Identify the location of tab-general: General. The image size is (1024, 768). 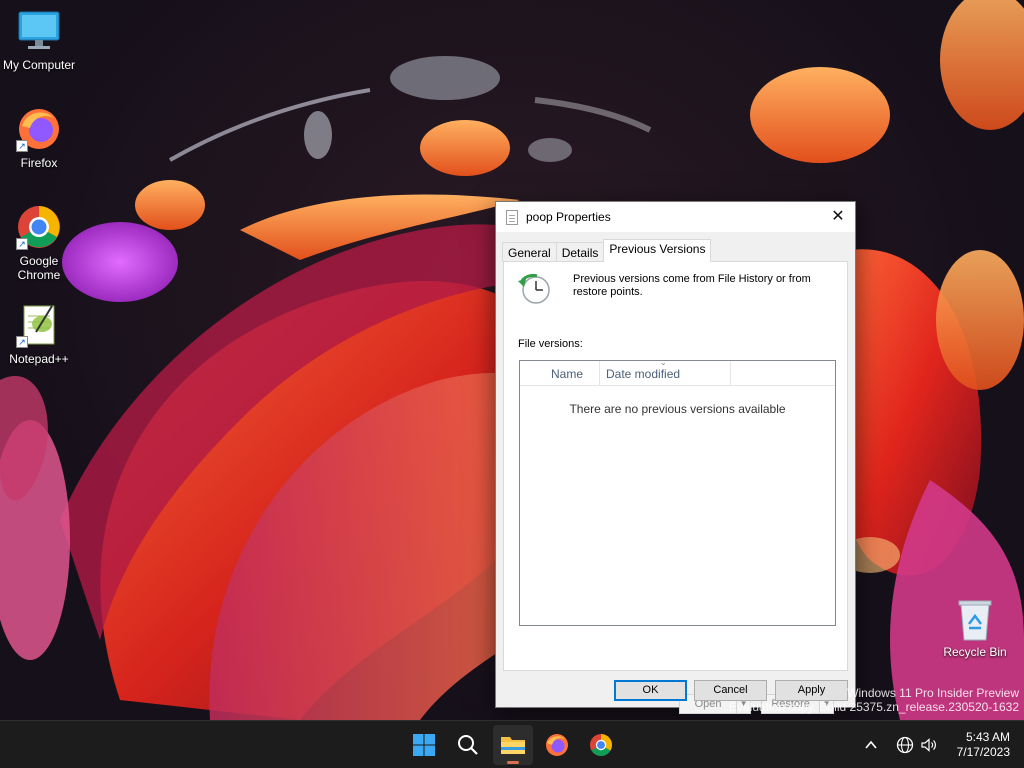
(529, 252).